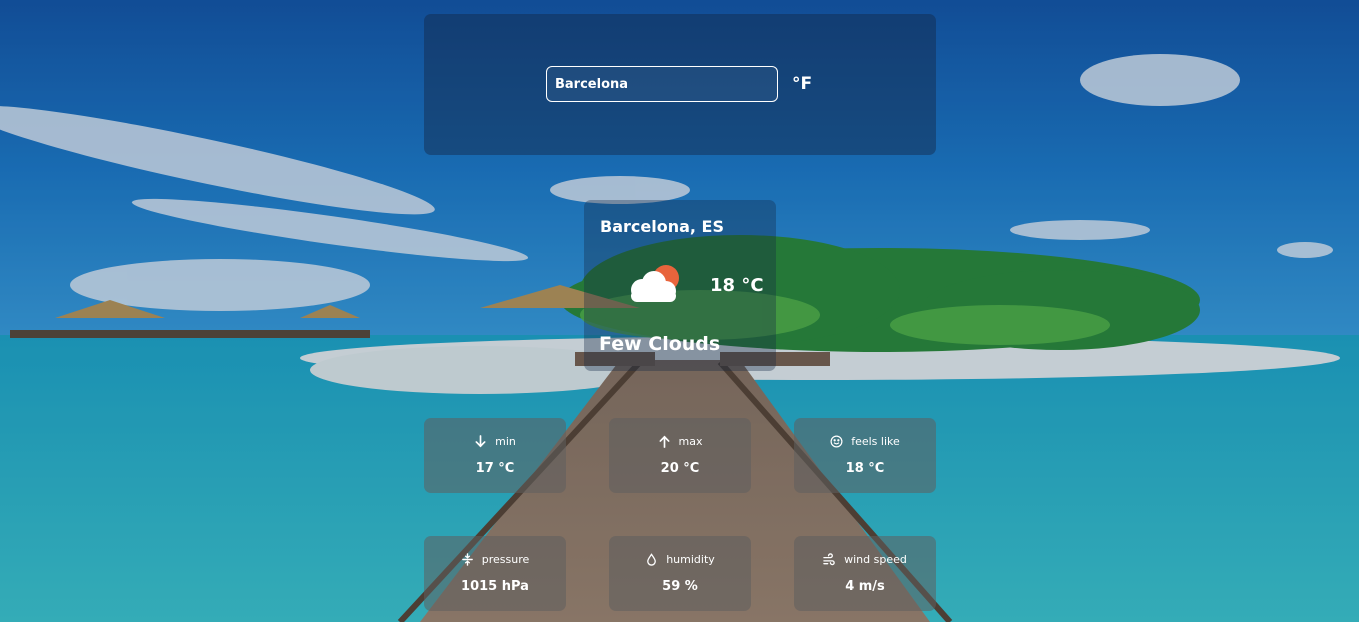  I want to click on humidity-card: humidity 59 %, so click(680, 573).